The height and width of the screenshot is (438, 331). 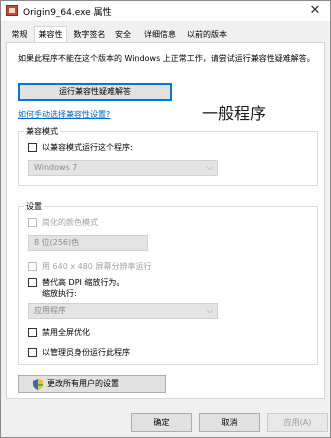 I want to click on settings-group-label: 设置, so click(x=34, y=206).